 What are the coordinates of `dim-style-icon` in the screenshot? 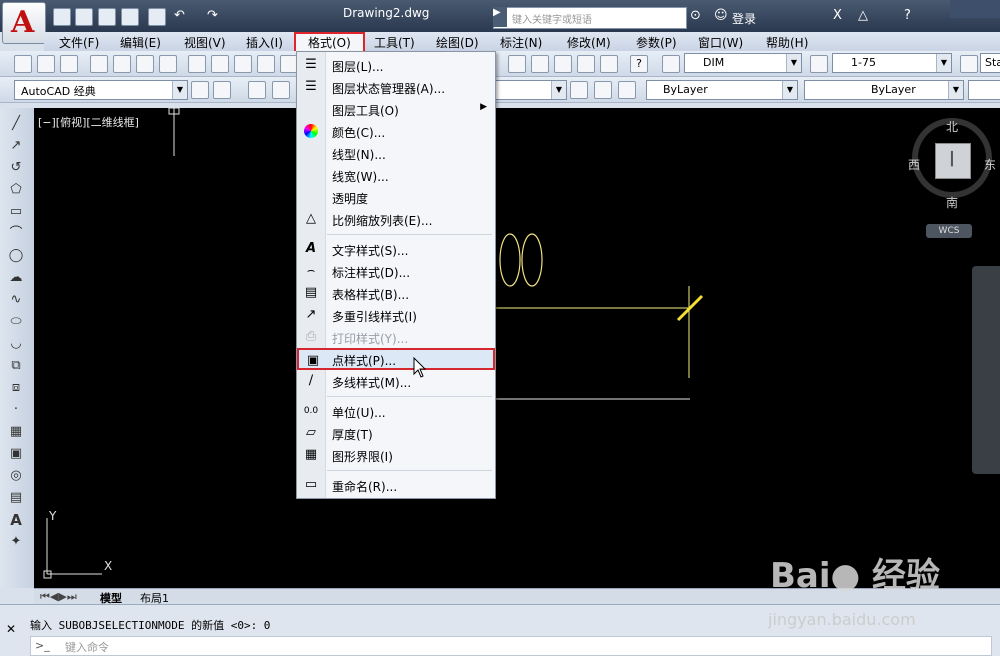 It's located at (819, 64).